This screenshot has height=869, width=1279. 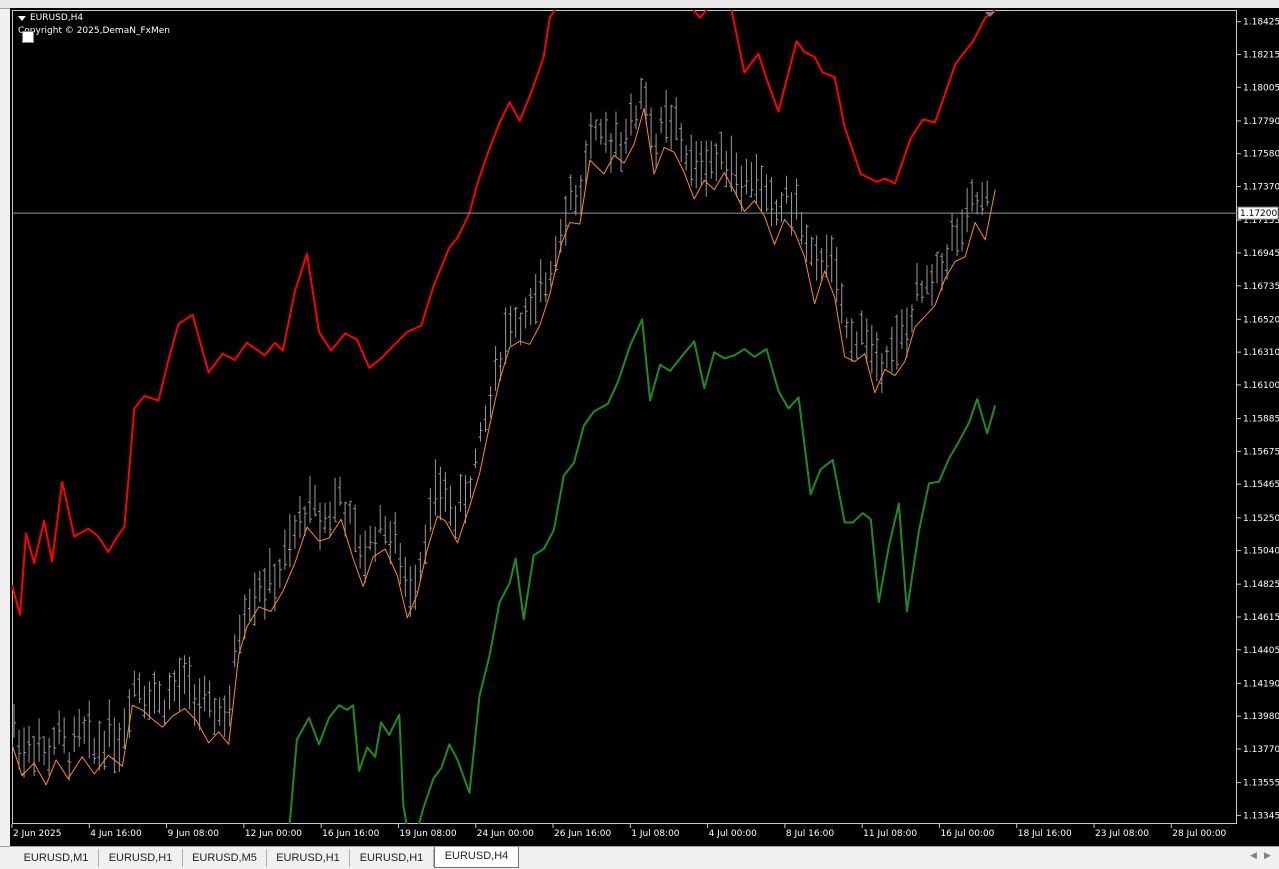 What do you see at coordinates (28, 37) in the screenshot?
I see `object-handle` at bounding box center [28, 37].